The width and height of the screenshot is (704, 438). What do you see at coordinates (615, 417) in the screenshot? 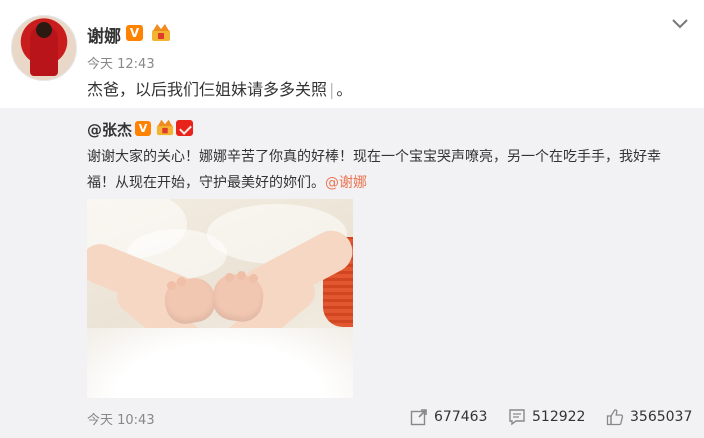
I see `thumbs-up-icon` at bounding box center [615, 417].